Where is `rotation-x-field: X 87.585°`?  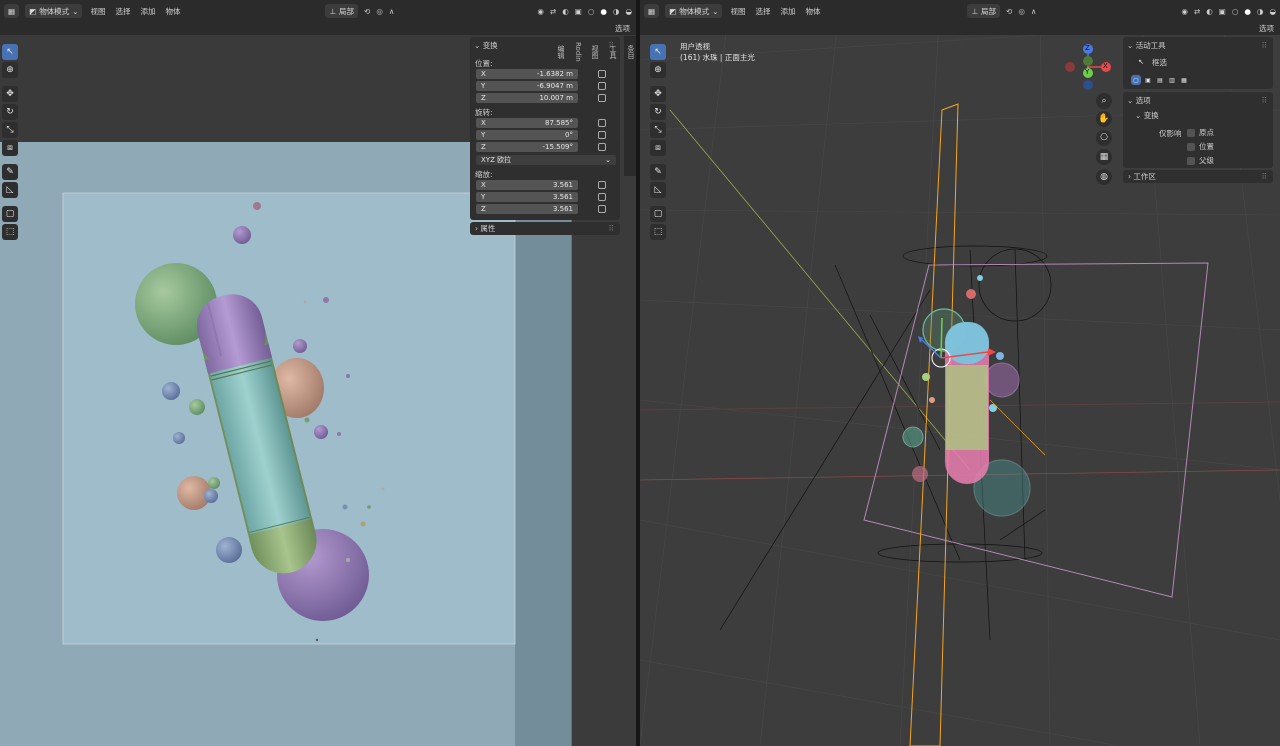 rotation-x-field: X 87.585° is located at coordinates (527, 123).